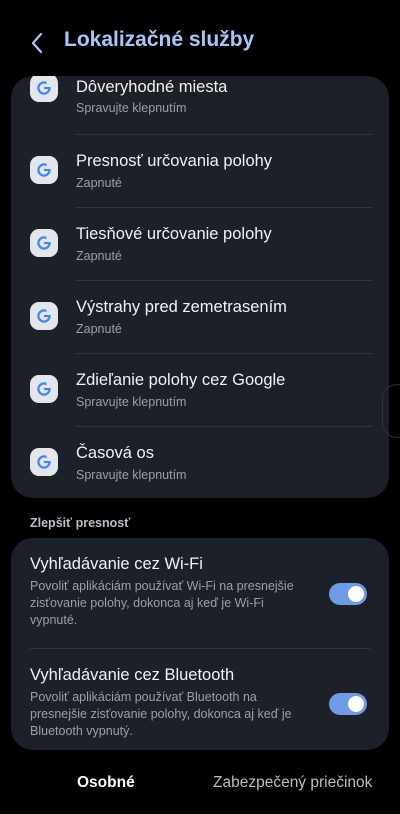 This screenshot has width=400, height=814. Describe the element at coordinates (159, 39) in the screenshot. I see `page-title: Lokalizačné služby` at that location.